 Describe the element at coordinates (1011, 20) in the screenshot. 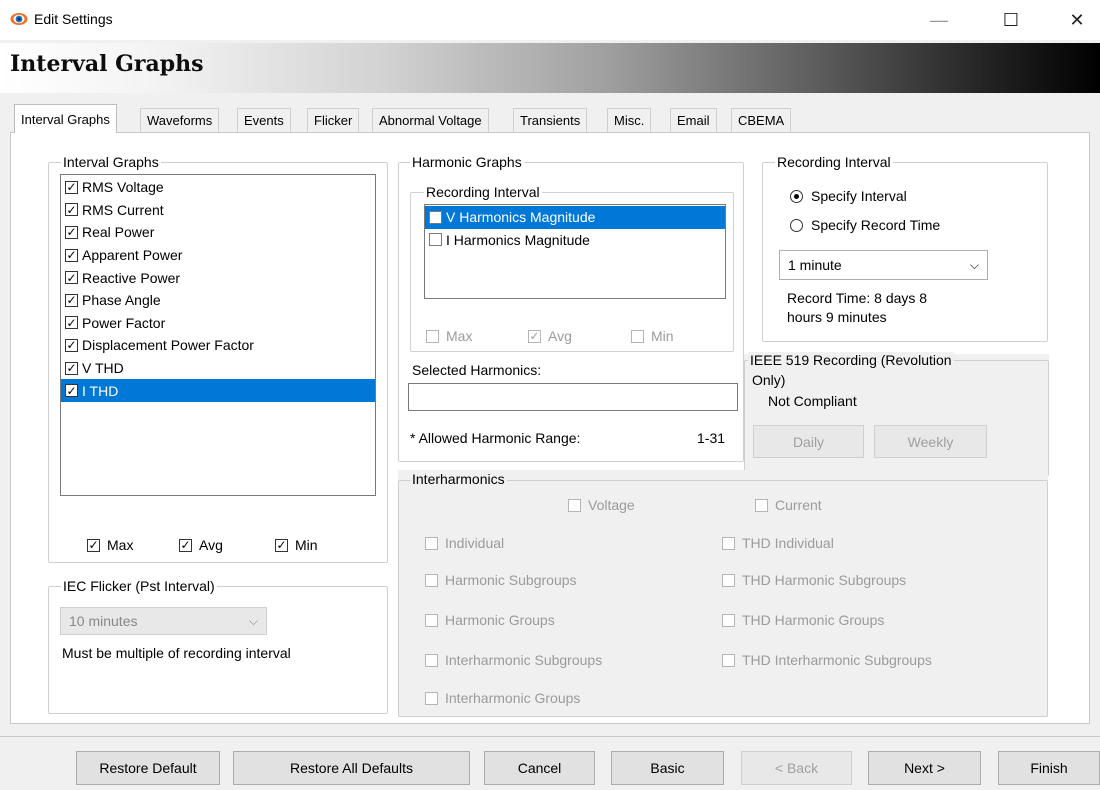

I see `maximize-button: ☐` at that location.